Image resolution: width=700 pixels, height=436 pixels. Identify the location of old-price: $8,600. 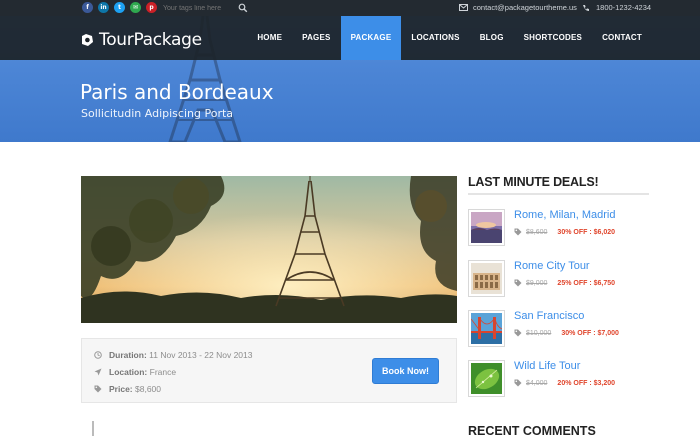
(537, 232).